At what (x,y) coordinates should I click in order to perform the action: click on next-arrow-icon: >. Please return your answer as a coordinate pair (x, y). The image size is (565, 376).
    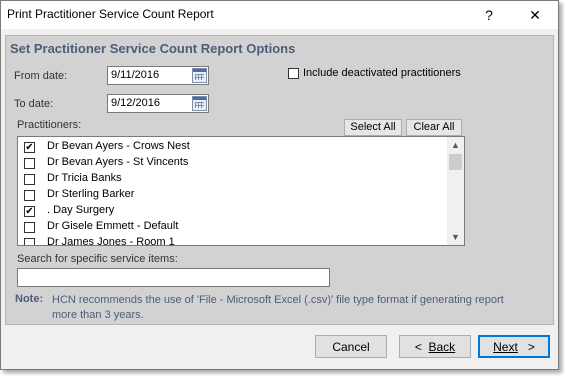
    Looking at the image, I should click on (531, 346).